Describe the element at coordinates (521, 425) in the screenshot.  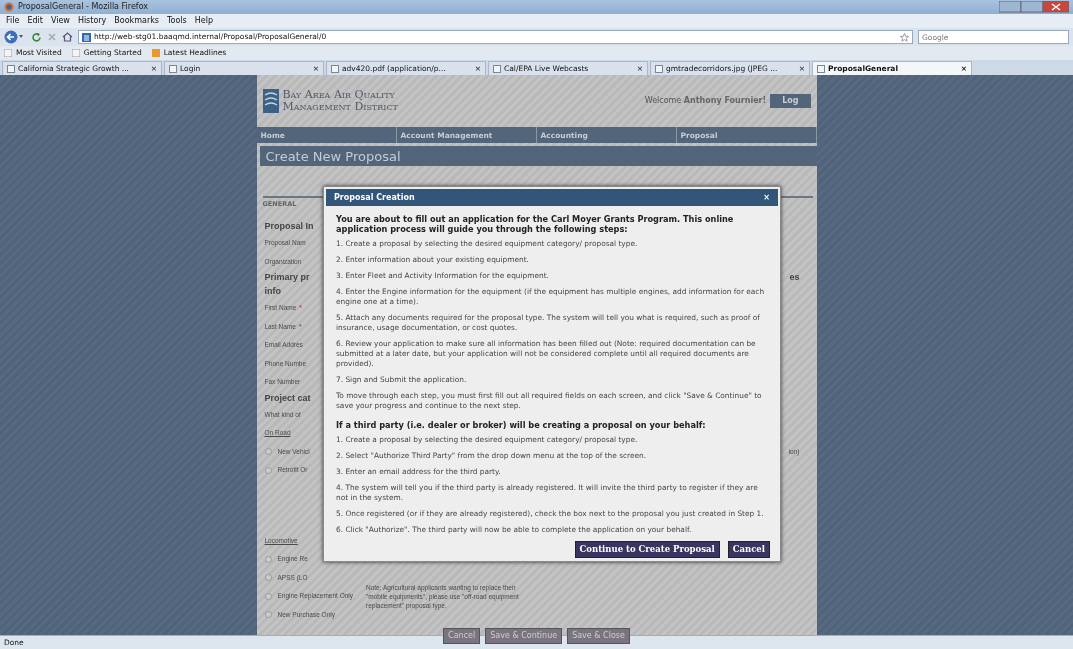
I see `section-heading: If a third party (i.e. dealer or broker) will be creating a proposal on your behalf:` at that location.